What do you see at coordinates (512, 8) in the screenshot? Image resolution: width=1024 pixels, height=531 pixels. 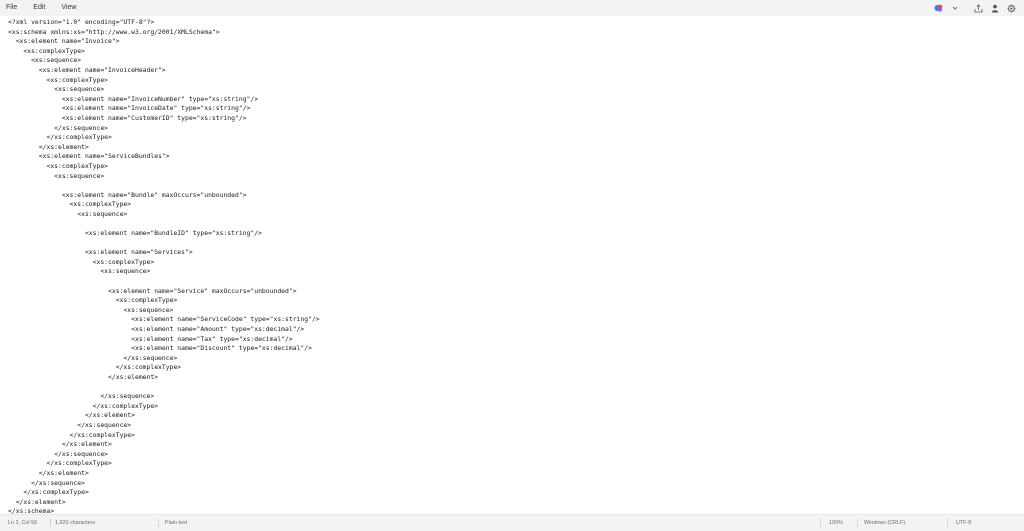 I see `menu-bar: File Edit View` at bounding box center [512, 8].